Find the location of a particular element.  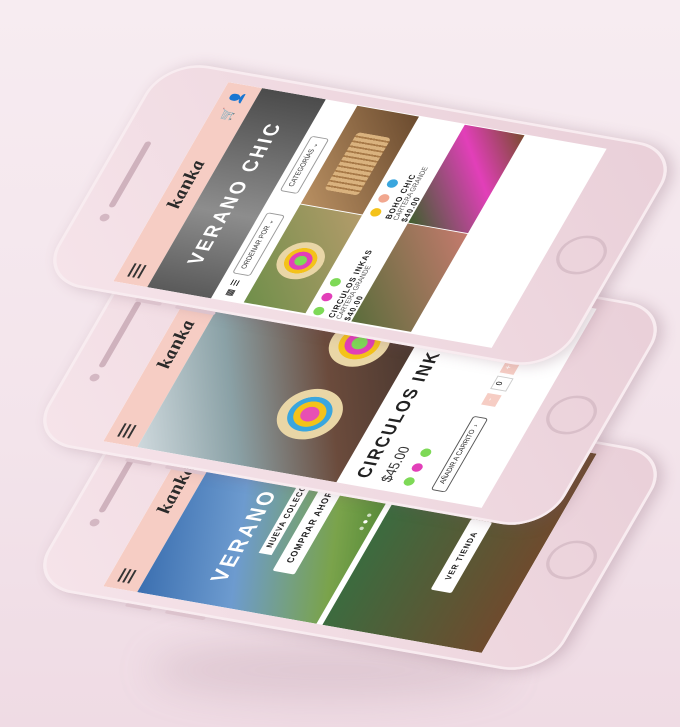

bag-illustration is located at coordinates (309, 414).